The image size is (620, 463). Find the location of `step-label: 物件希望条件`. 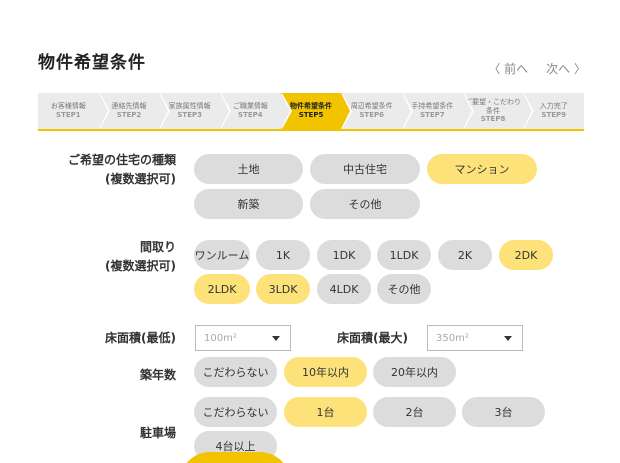

step-label: 物件希望条件 is located at coordinates (311, 106).